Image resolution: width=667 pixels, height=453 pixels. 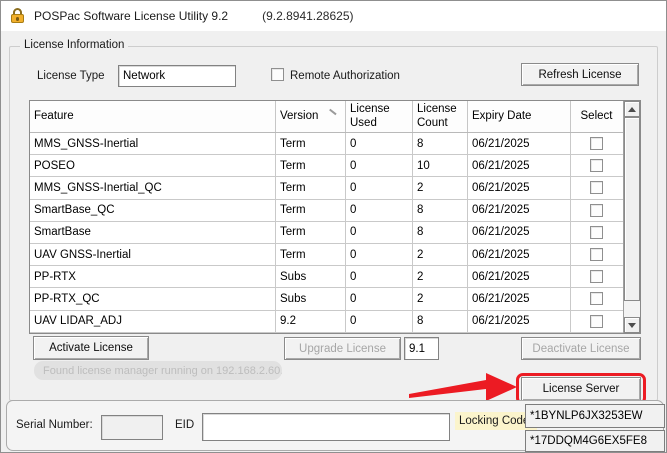 I want to click on eid-field, so click(x=326, y=427).